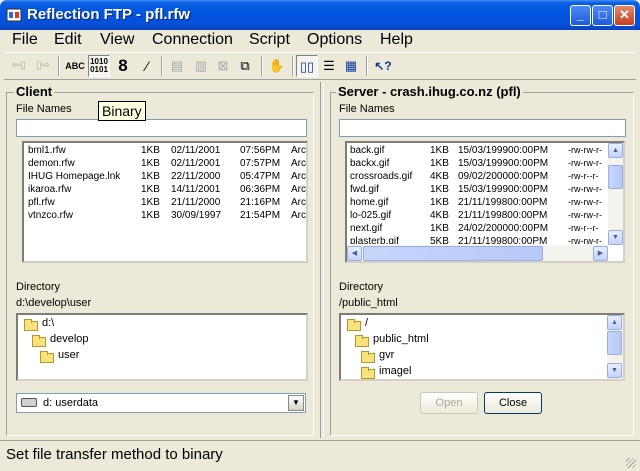  Describe the element at coordinates (439, 240) in the screenshot. I see `file-size: 5KB` at that location.